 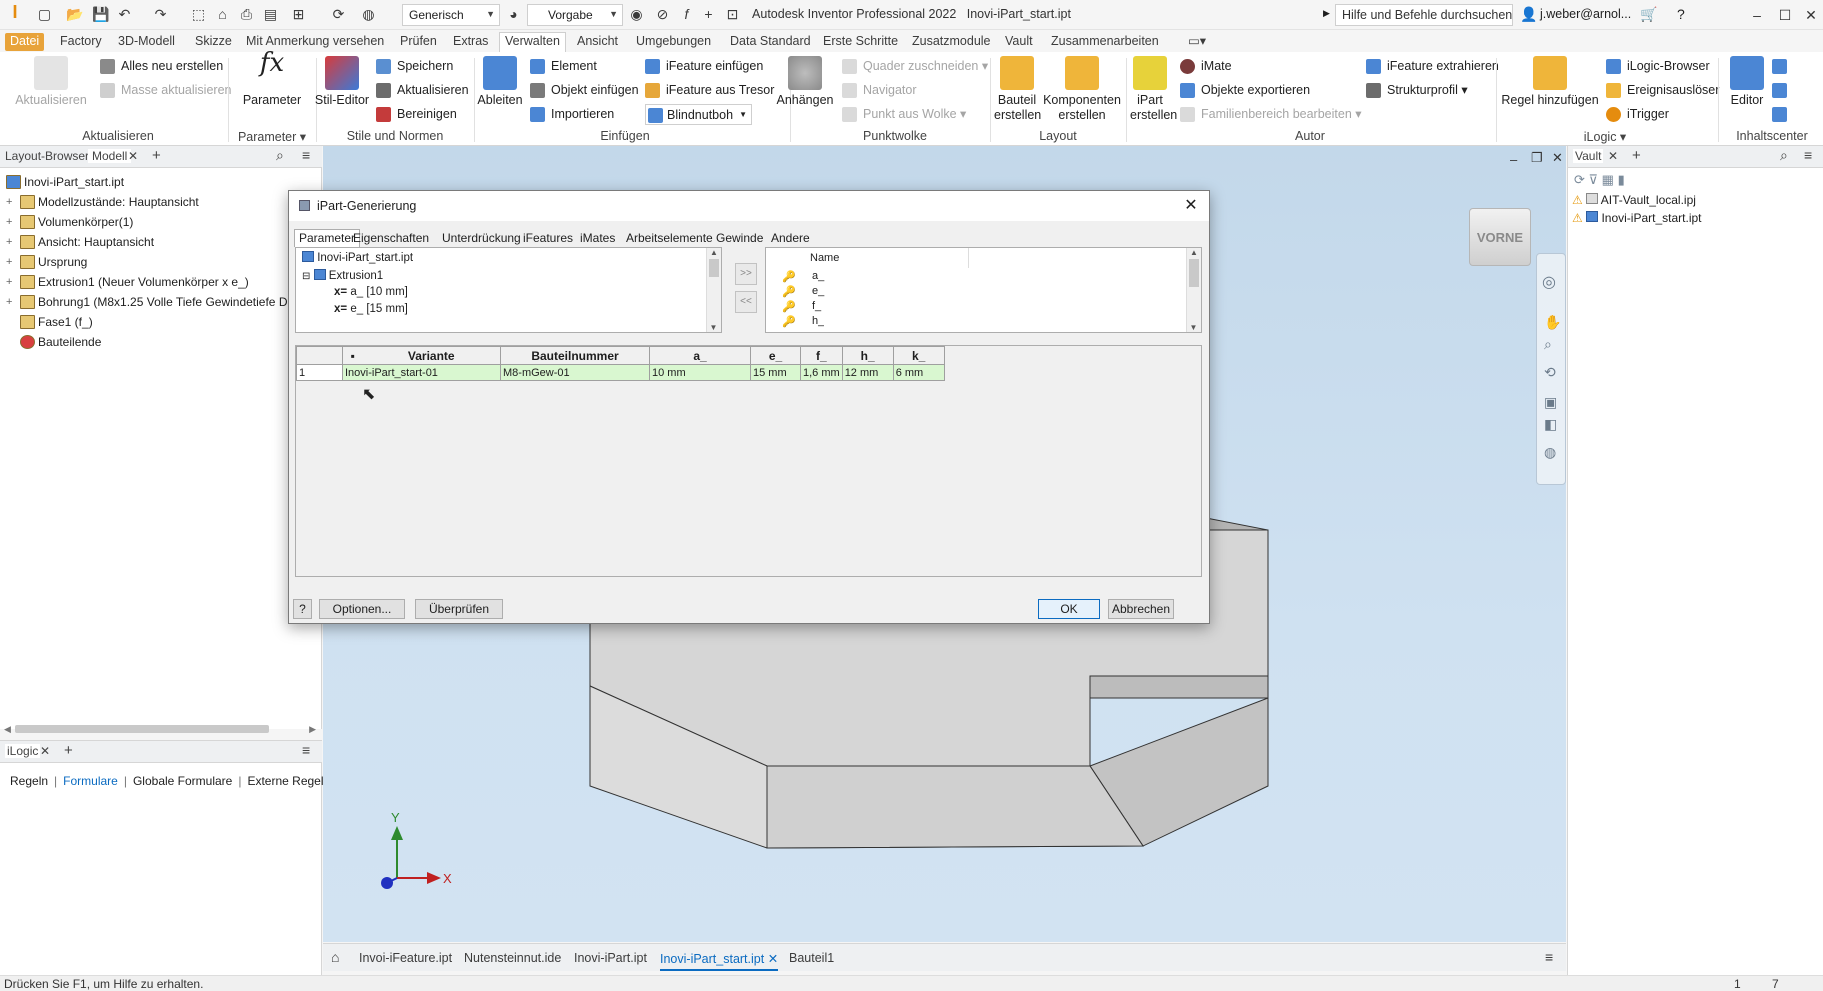 What do you see at coordinates (371, 292) in the screenshot?
I see `tree-param-a: x= a_ [10 mm]` at bounding box center [371, 292].